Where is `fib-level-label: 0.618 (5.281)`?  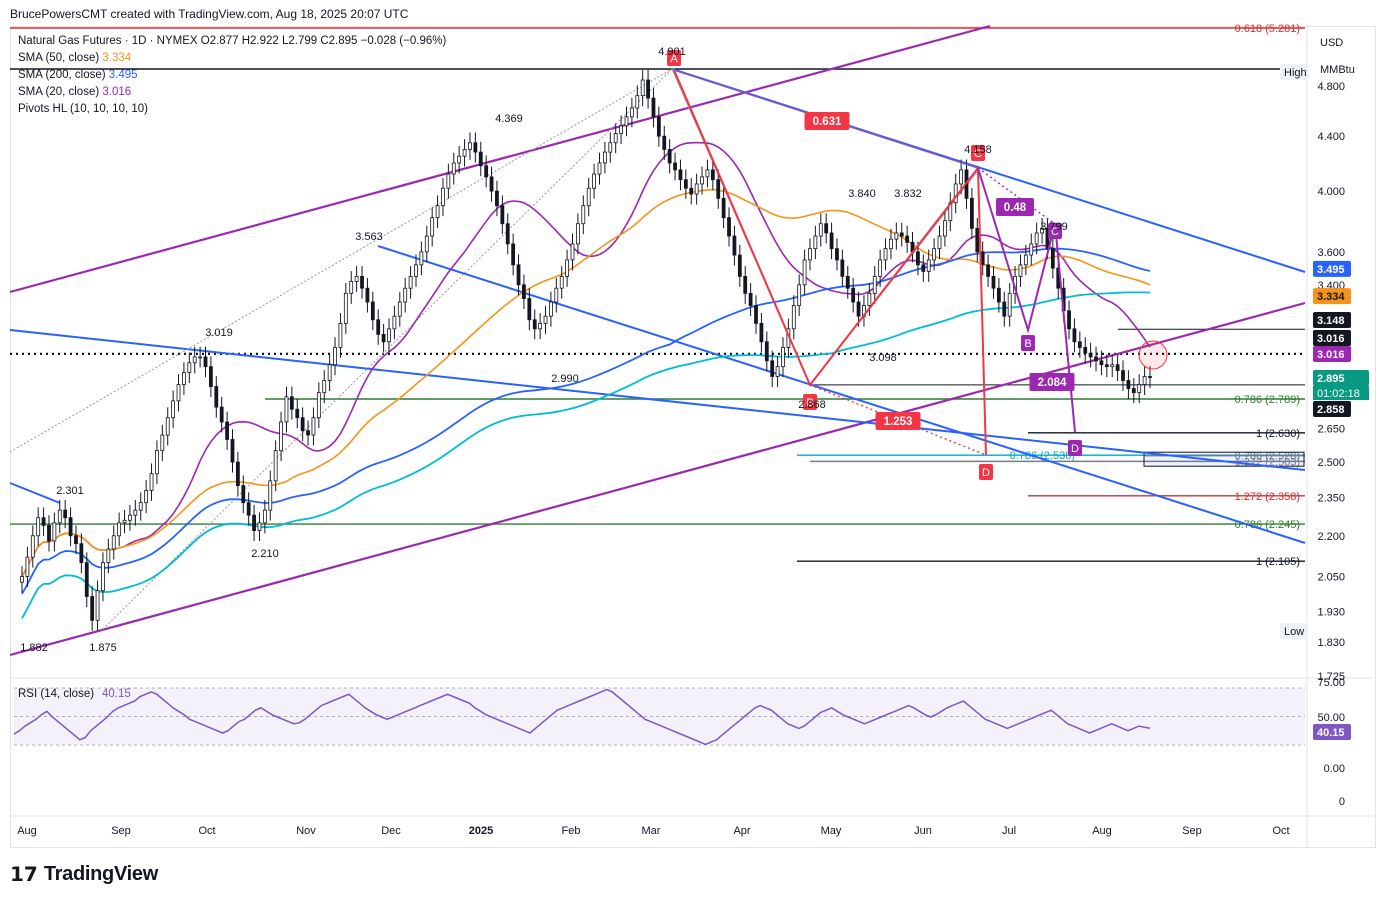 fib-level-label: 0.618 (5.281) is located at coordinates (1267, 29).